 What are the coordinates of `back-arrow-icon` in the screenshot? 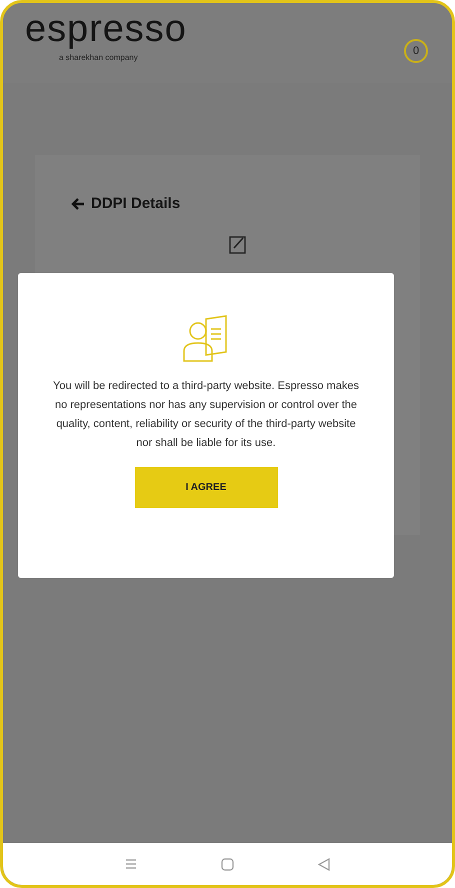 It's located at (78, 204).